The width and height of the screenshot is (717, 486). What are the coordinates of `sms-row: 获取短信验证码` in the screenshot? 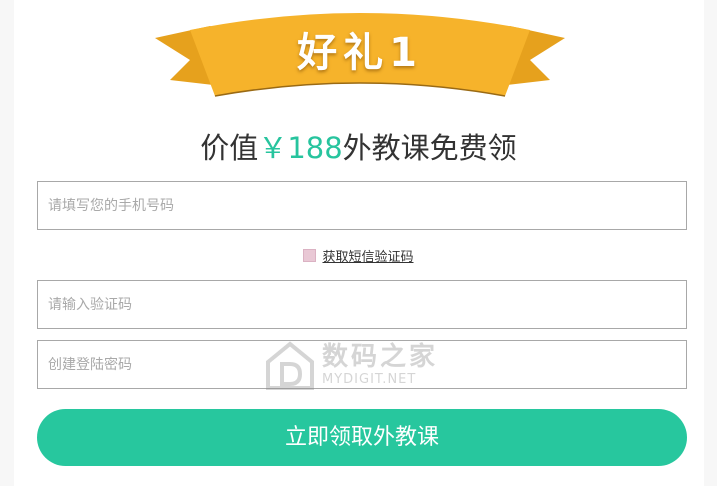 It's located at (358, 255).